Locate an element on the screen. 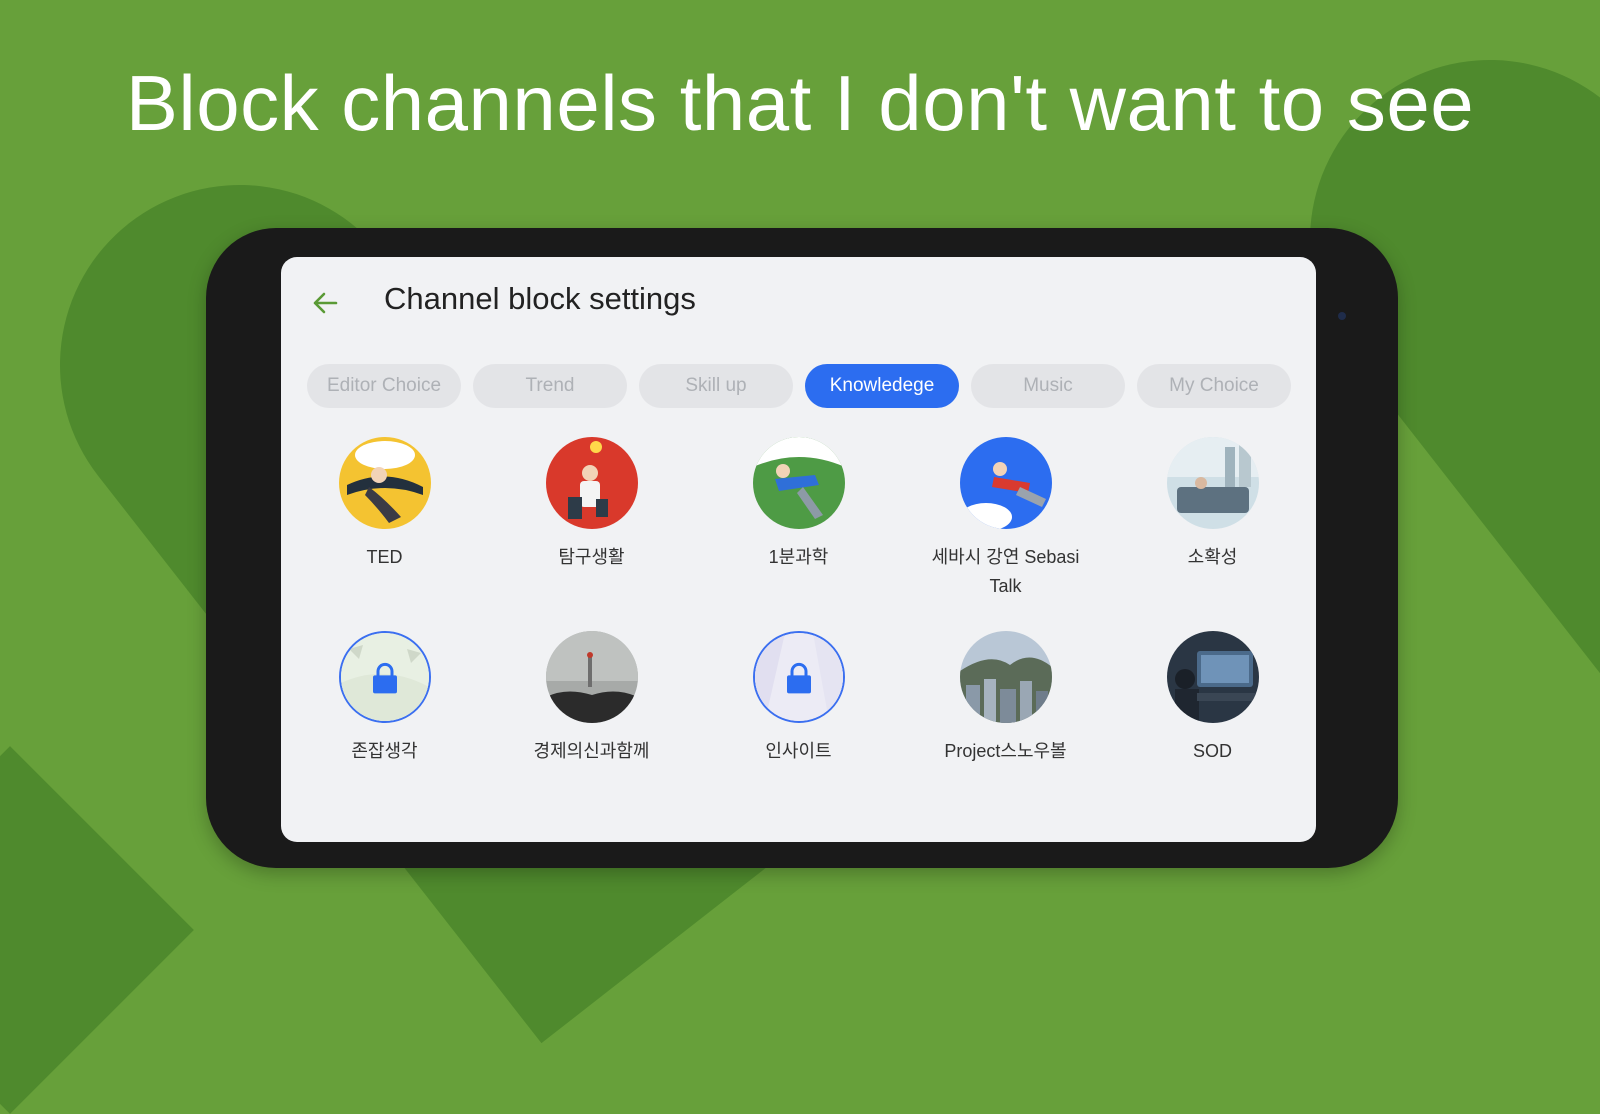 This screenshot has width=1600, height=1114. arrow-left-icon is located at coordinates (325, 303).